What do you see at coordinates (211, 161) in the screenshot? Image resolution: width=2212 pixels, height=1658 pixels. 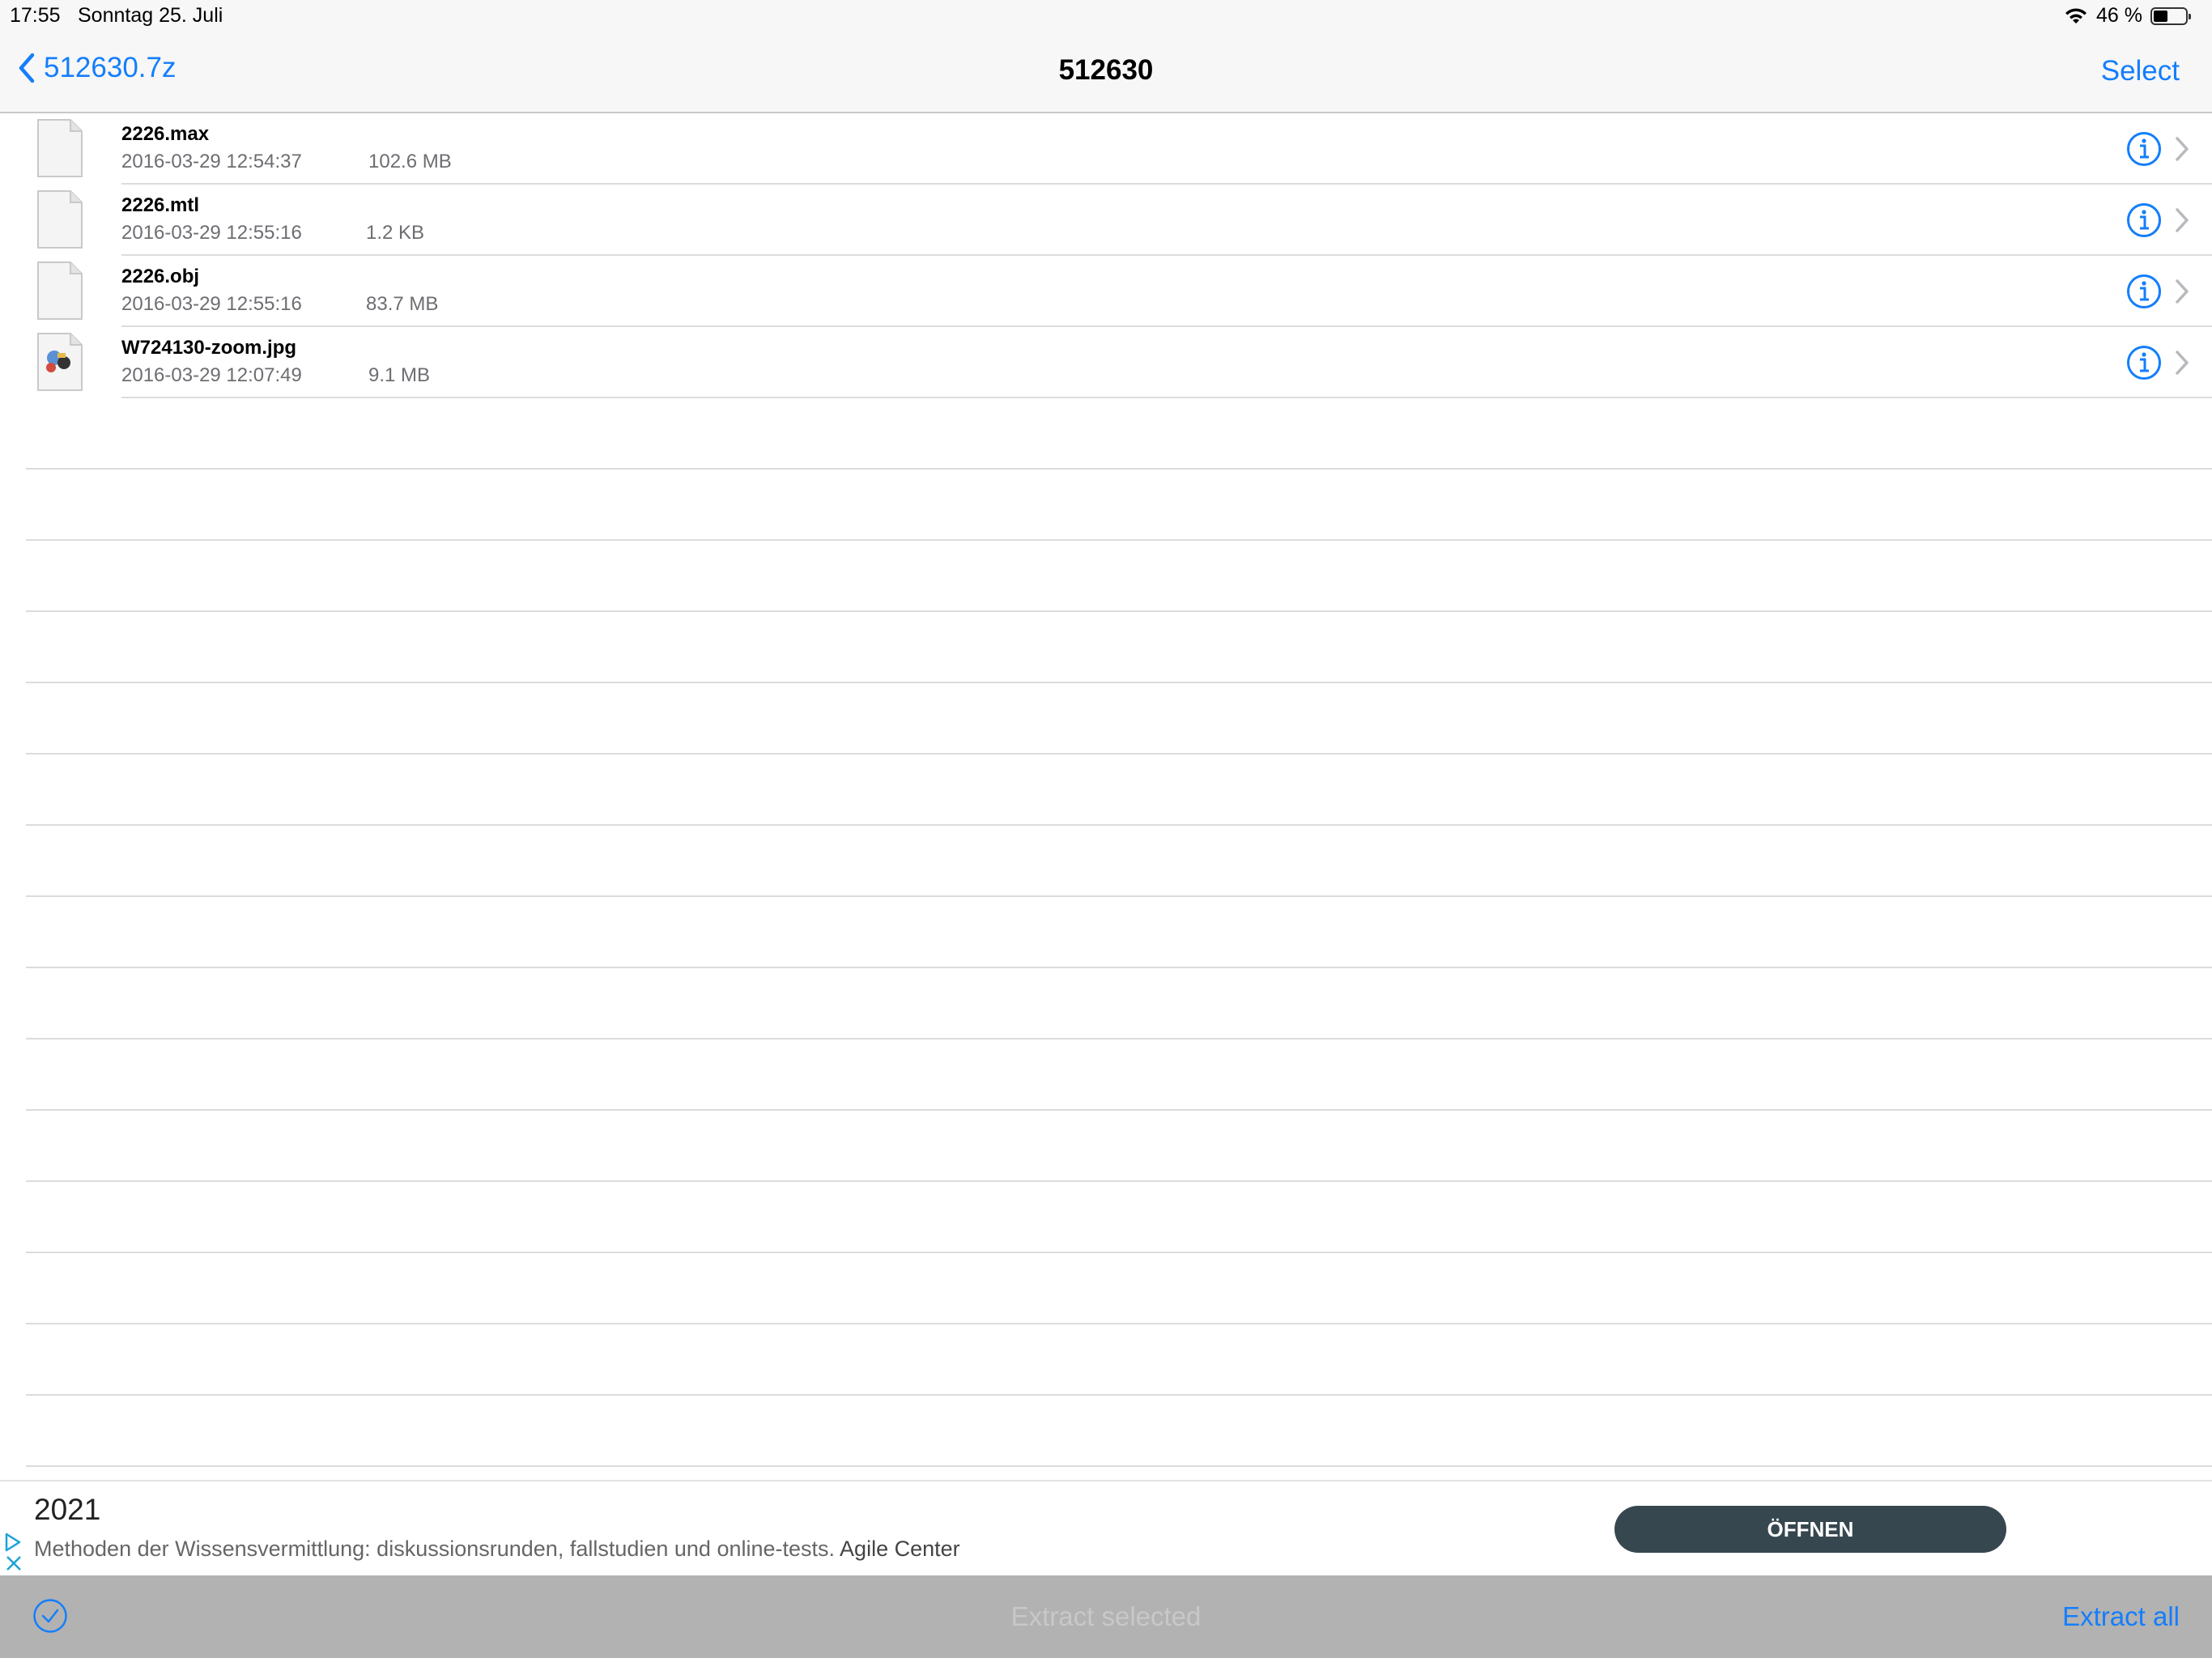 I see `file-date: 2016-03-29 12:54:37` at bounding box center [211, 161].